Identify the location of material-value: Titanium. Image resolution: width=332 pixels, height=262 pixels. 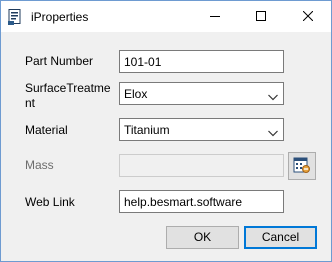
(147, 130).